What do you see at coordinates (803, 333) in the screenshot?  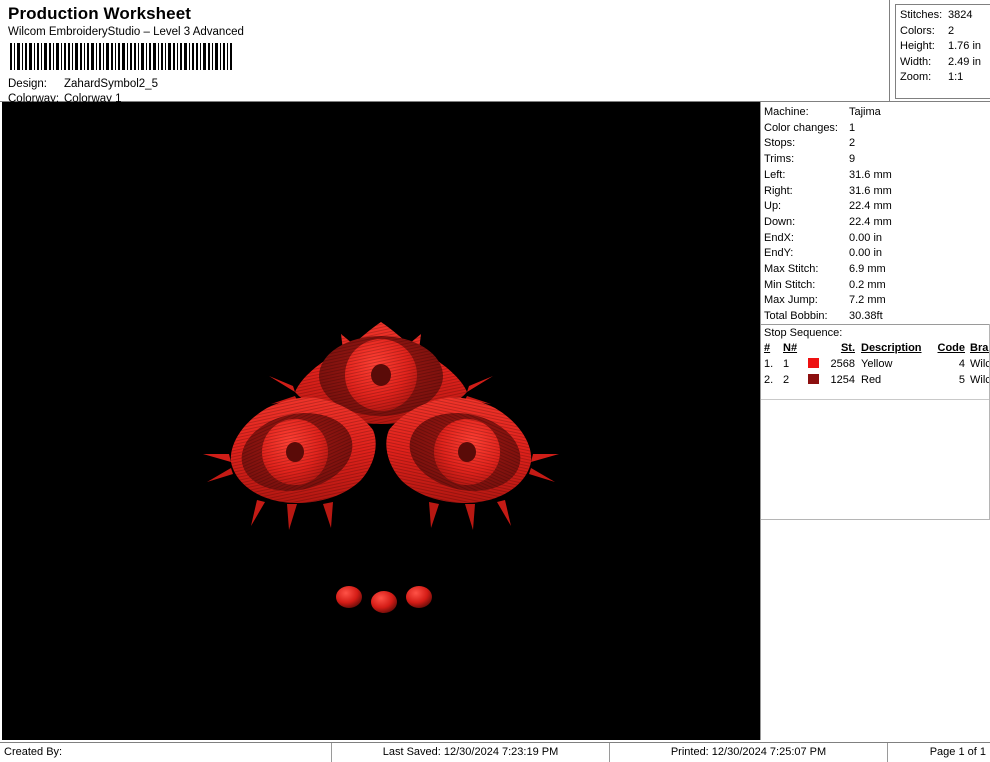 I see `stop-sequence-title: Stop Sequence:` at bounding box center [803, 333].